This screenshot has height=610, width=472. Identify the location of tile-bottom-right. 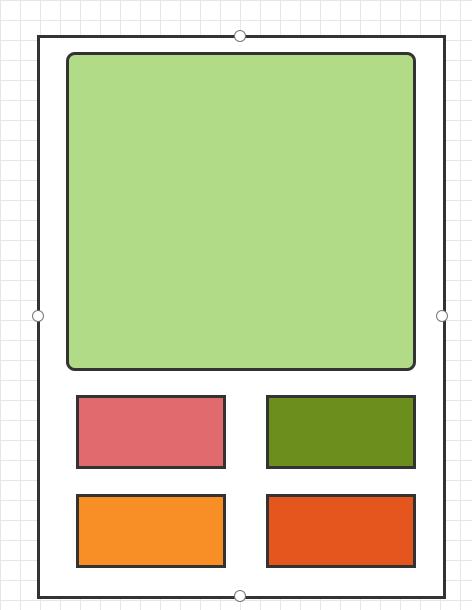
(341, 531).